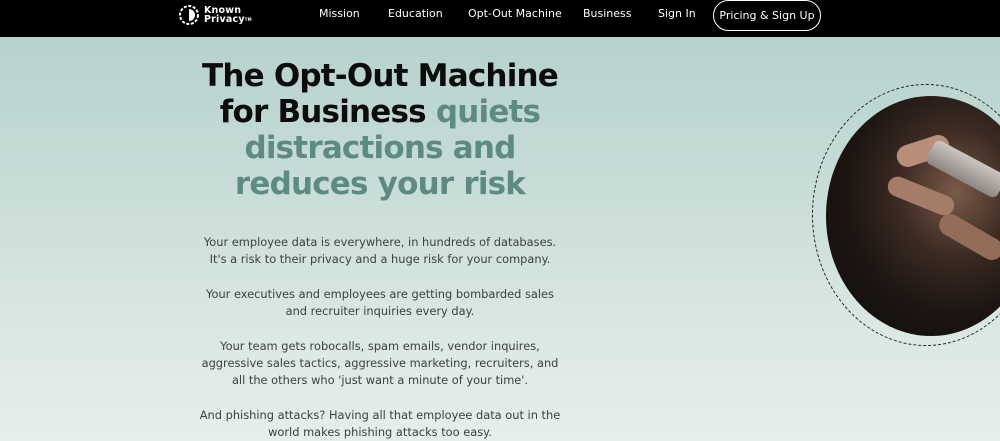 The image size is (1000, 441). I want to click on nav-sign-in: Sign In, so click(677, 13).